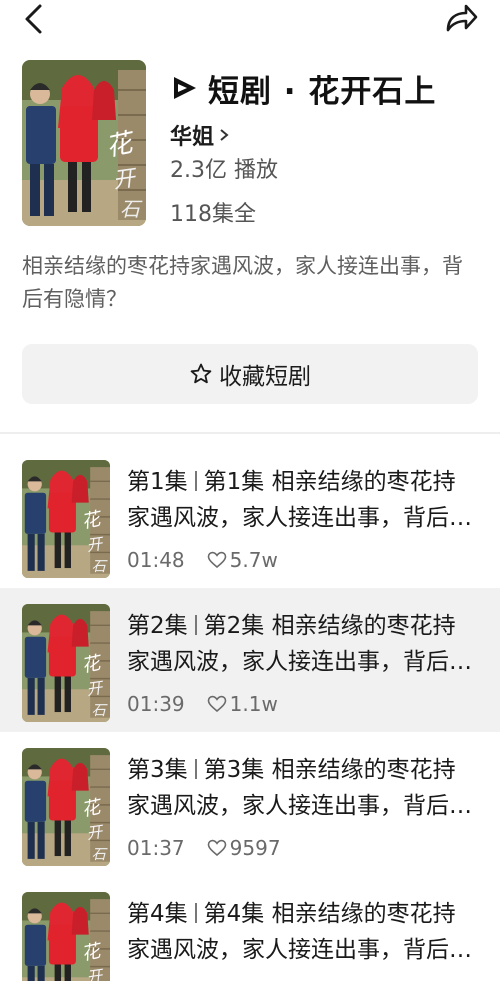 Image resolution: width=500 pixels, height=981 pixels. I want to click on episode-meta: 01:37 9597, so click(204, 848).